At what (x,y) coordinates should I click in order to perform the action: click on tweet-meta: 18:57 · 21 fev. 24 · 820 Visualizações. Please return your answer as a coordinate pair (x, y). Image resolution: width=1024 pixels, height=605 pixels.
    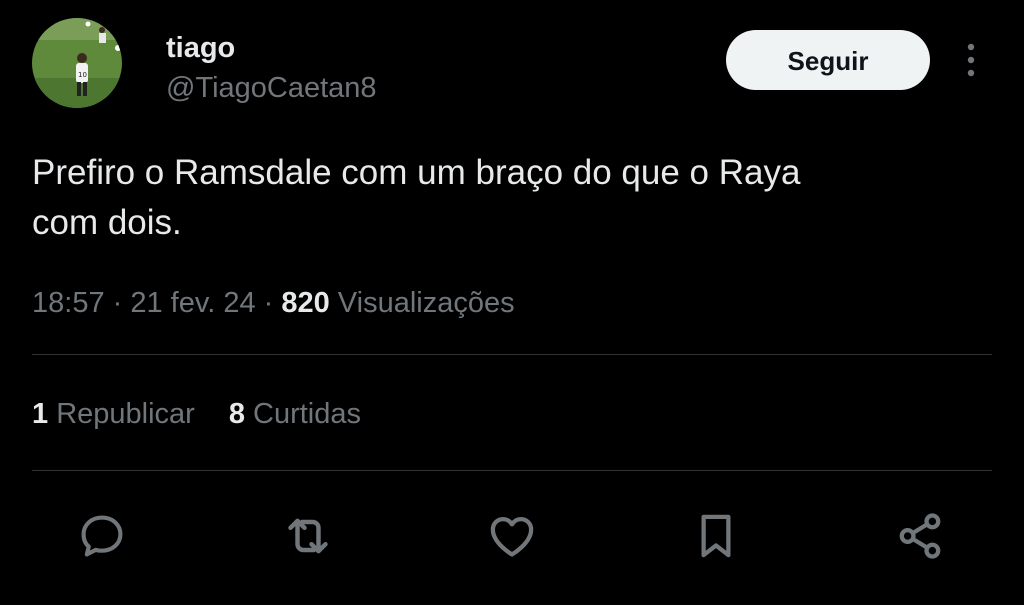
    Looking at the image, I should click on (273, 303).